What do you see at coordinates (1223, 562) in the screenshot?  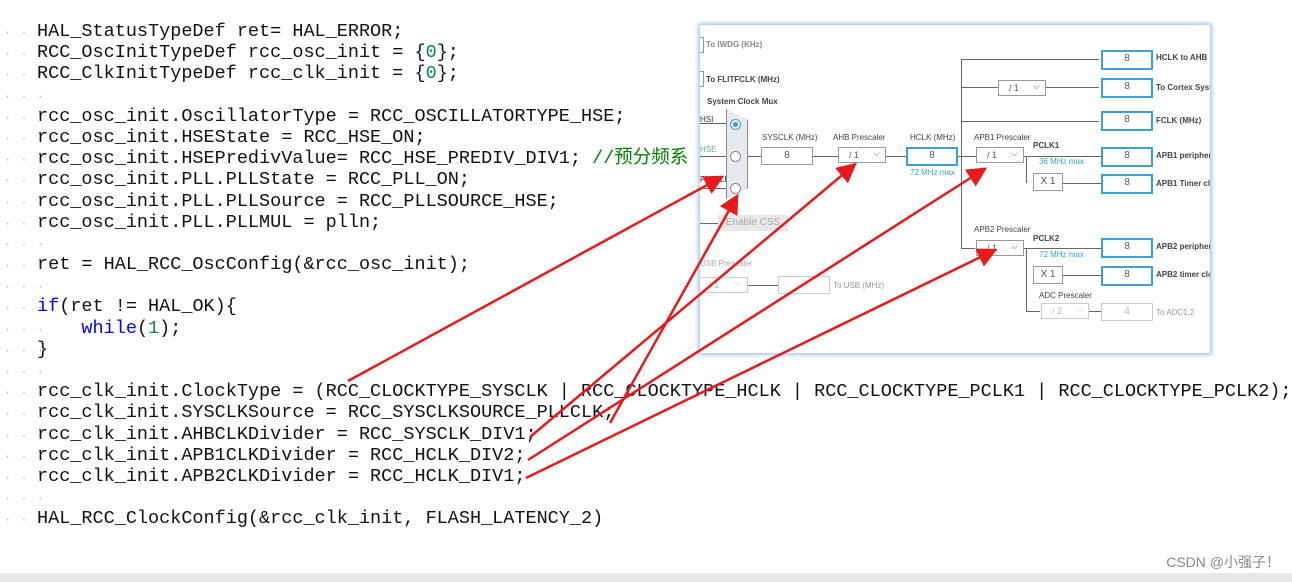 I see `watermark: CSDN @小强子！` at bounding box center [1223, 562].